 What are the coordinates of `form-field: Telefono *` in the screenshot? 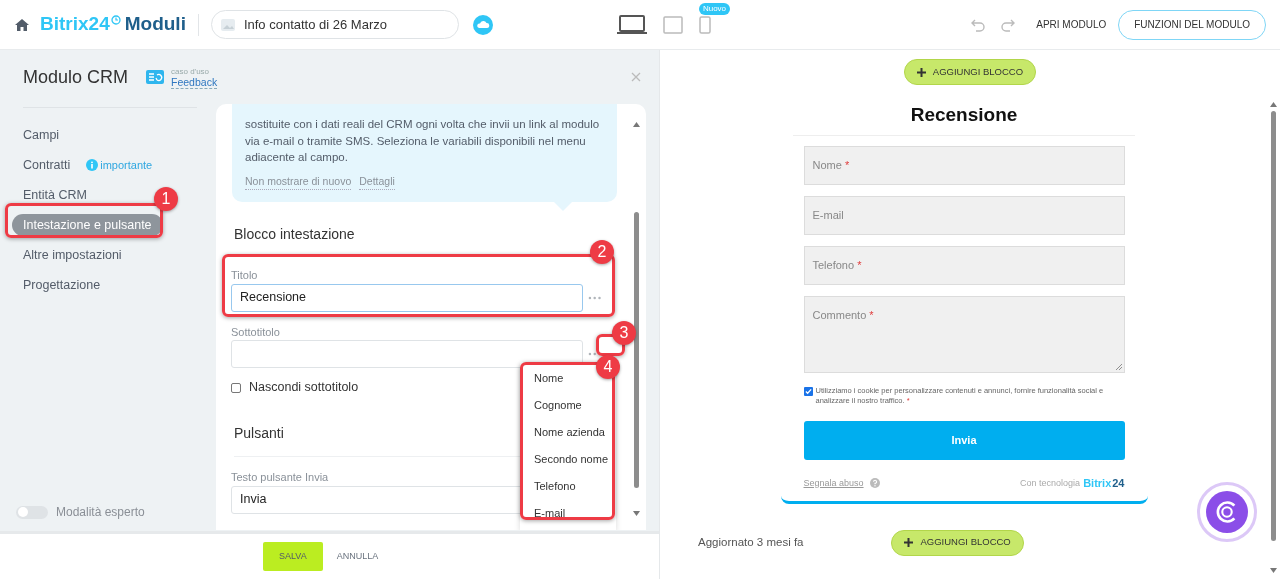 It's located at (964, 265).